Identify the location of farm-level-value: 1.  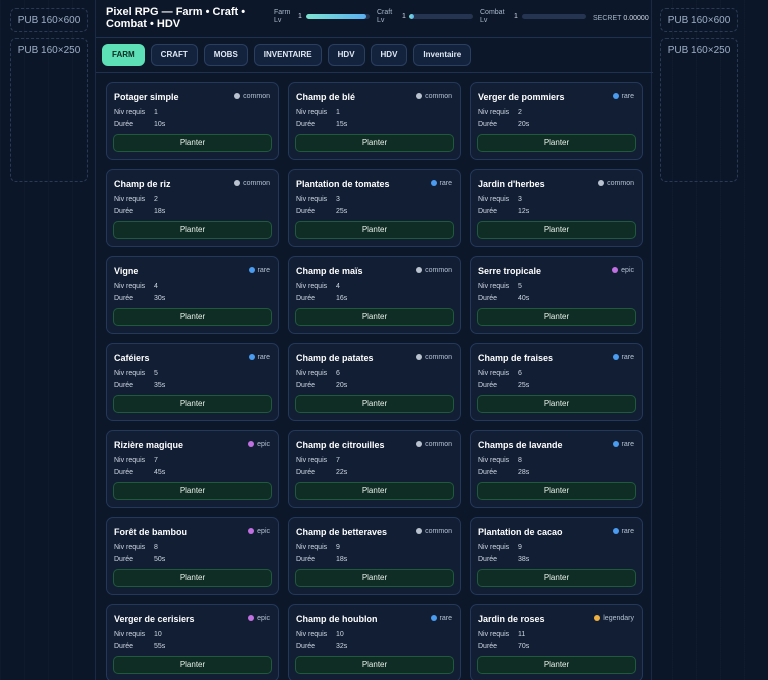
(300, 16).